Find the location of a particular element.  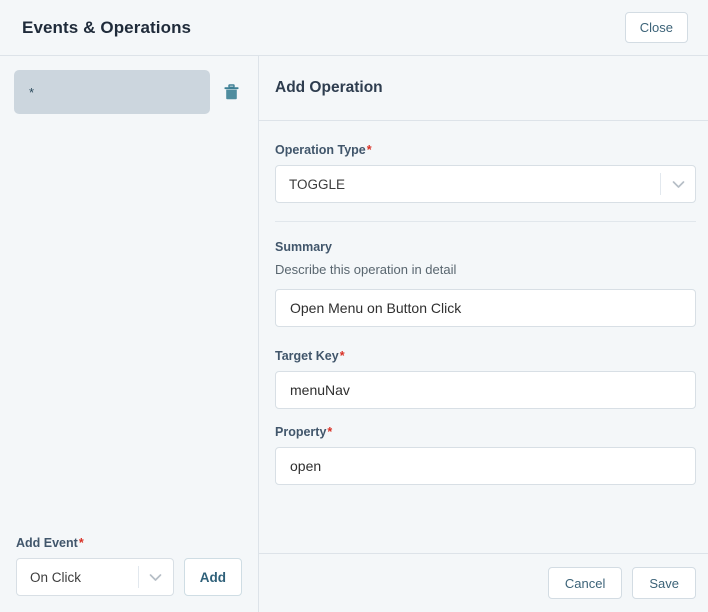

target-key-input: menuNav is located at coordinates (485, 390).